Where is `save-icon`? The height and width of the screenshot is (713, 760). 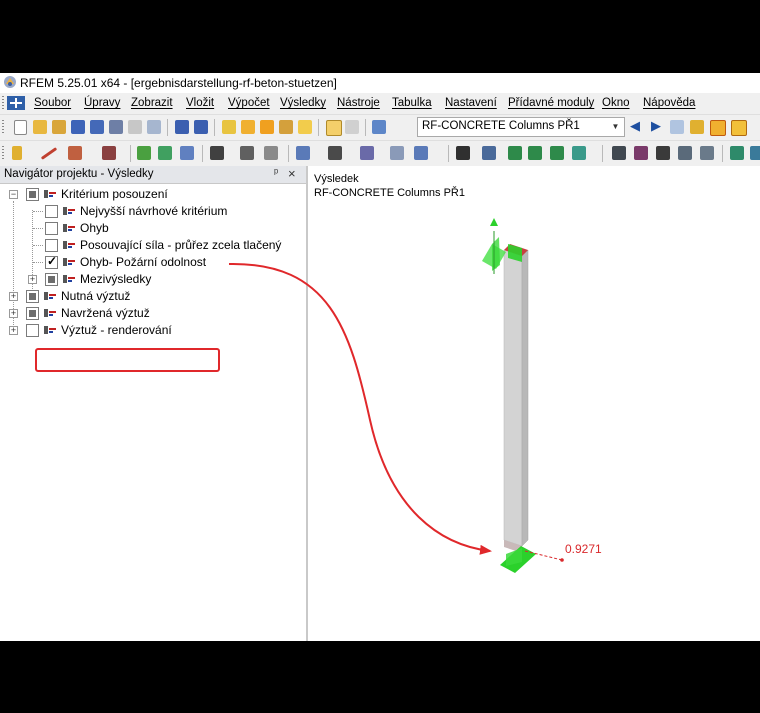
save-icon is located at coordinates (97, 127).